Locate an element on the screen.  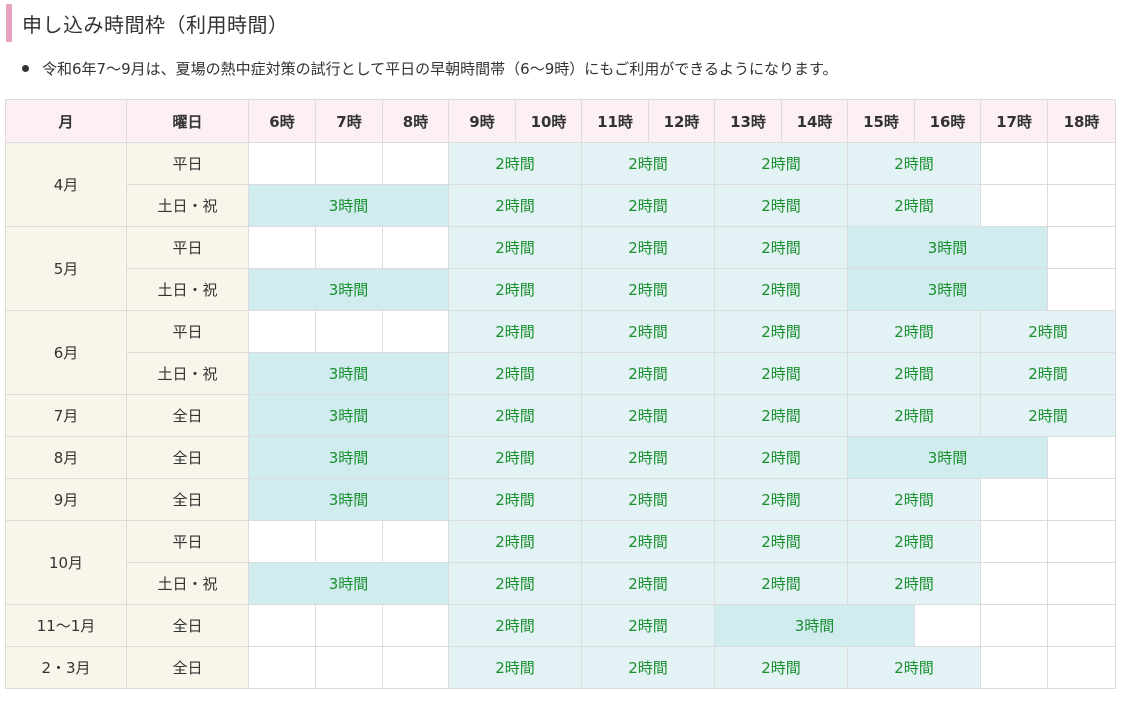
header-hour-13: 13時 is located at coordinates (748, 121).